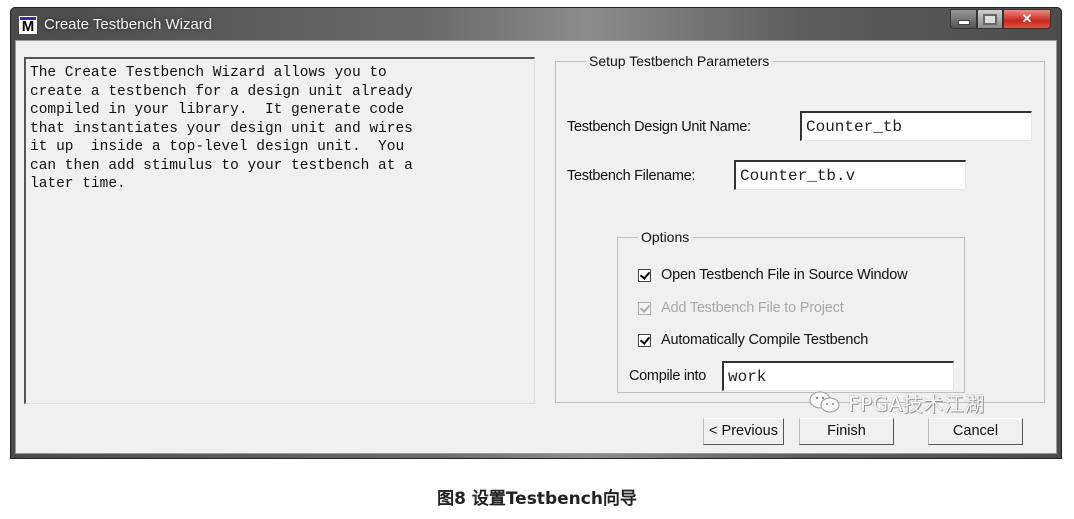 The image size is (1074, 519). I want to click on window-title: Create Testbench Wizard, so click(128, 24).